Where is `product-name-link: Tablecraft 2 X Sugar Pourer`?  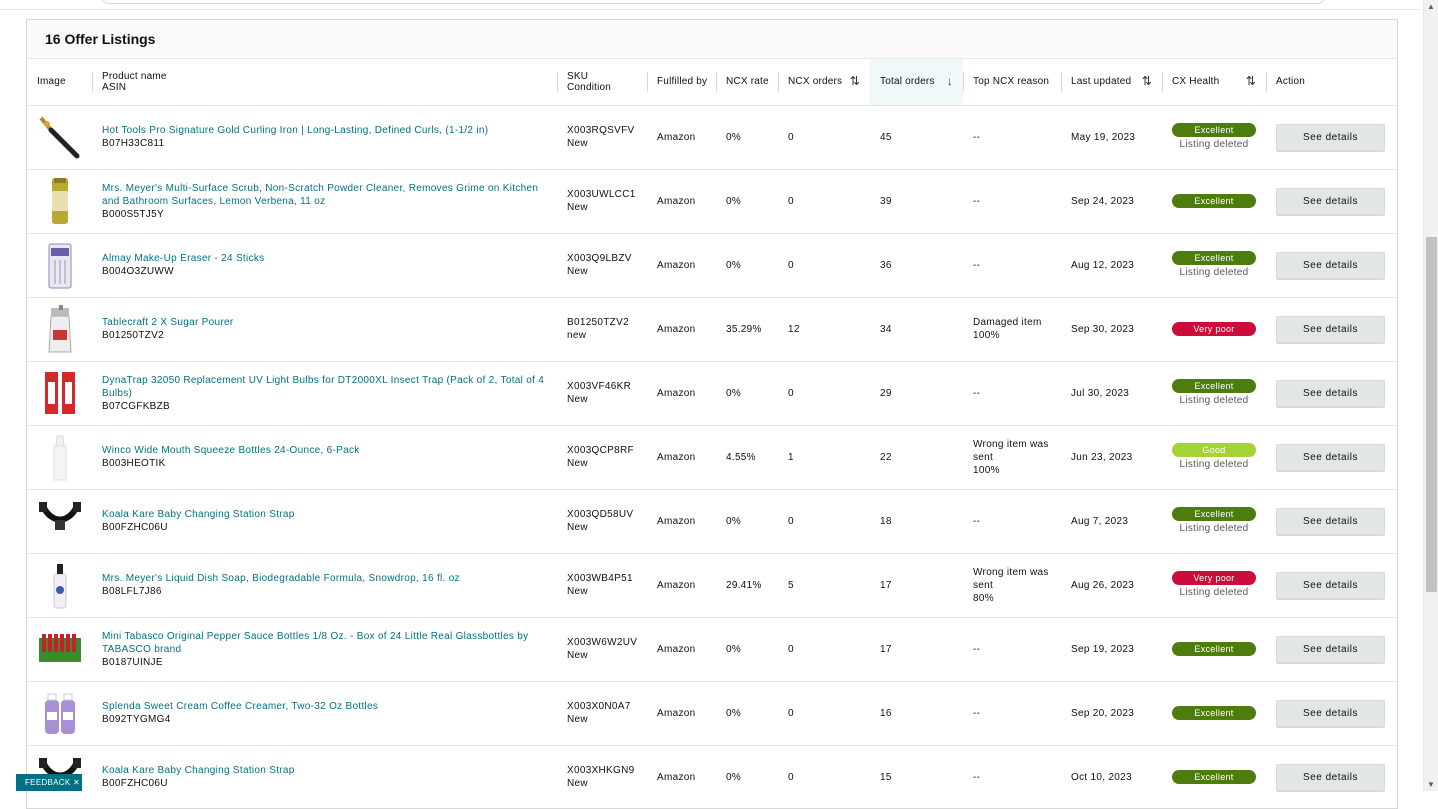 product-name-link: Tablecraft 2 X Sugar Pourer is located at coordinates (329, 322).